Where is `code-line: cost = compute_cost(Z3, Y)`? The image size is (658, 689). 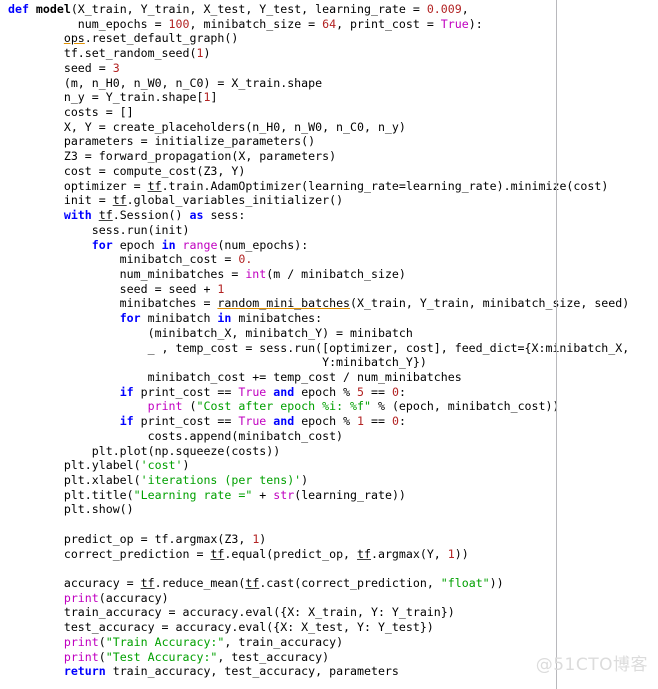 code-line: cost = compute_cost(Z3, Y) is located at coordinates (329, 171).